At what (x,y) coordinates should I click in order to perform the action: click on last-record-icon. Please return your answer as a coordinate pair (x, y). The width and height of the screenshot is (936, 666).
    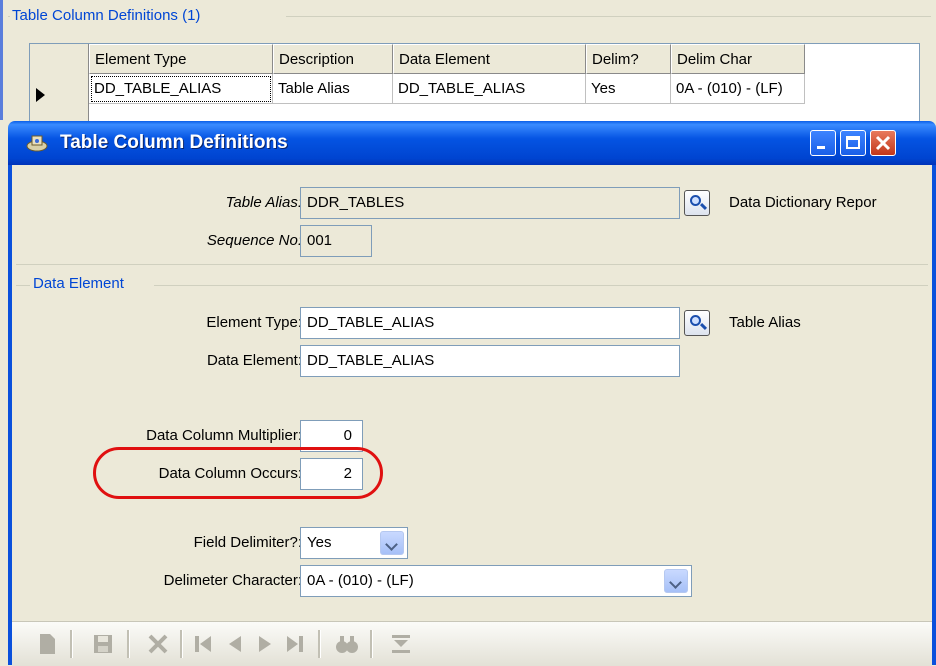
    Looking at the image, I should click on (295, 644).